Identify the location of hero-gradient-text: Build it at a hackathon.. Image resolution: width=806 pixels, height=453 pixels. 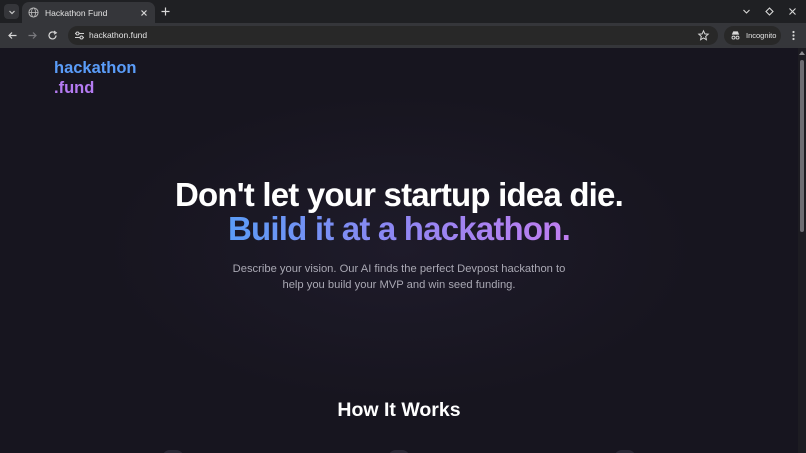
(399, 228).